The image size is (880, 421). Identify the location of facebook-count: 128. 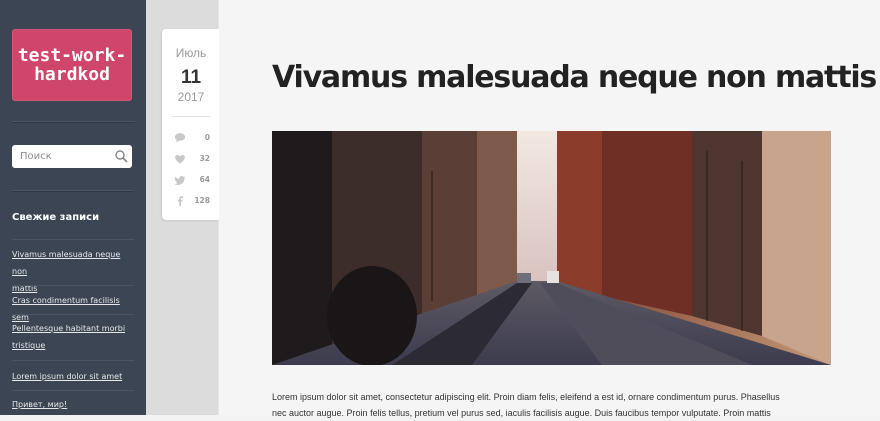
(202, 200).